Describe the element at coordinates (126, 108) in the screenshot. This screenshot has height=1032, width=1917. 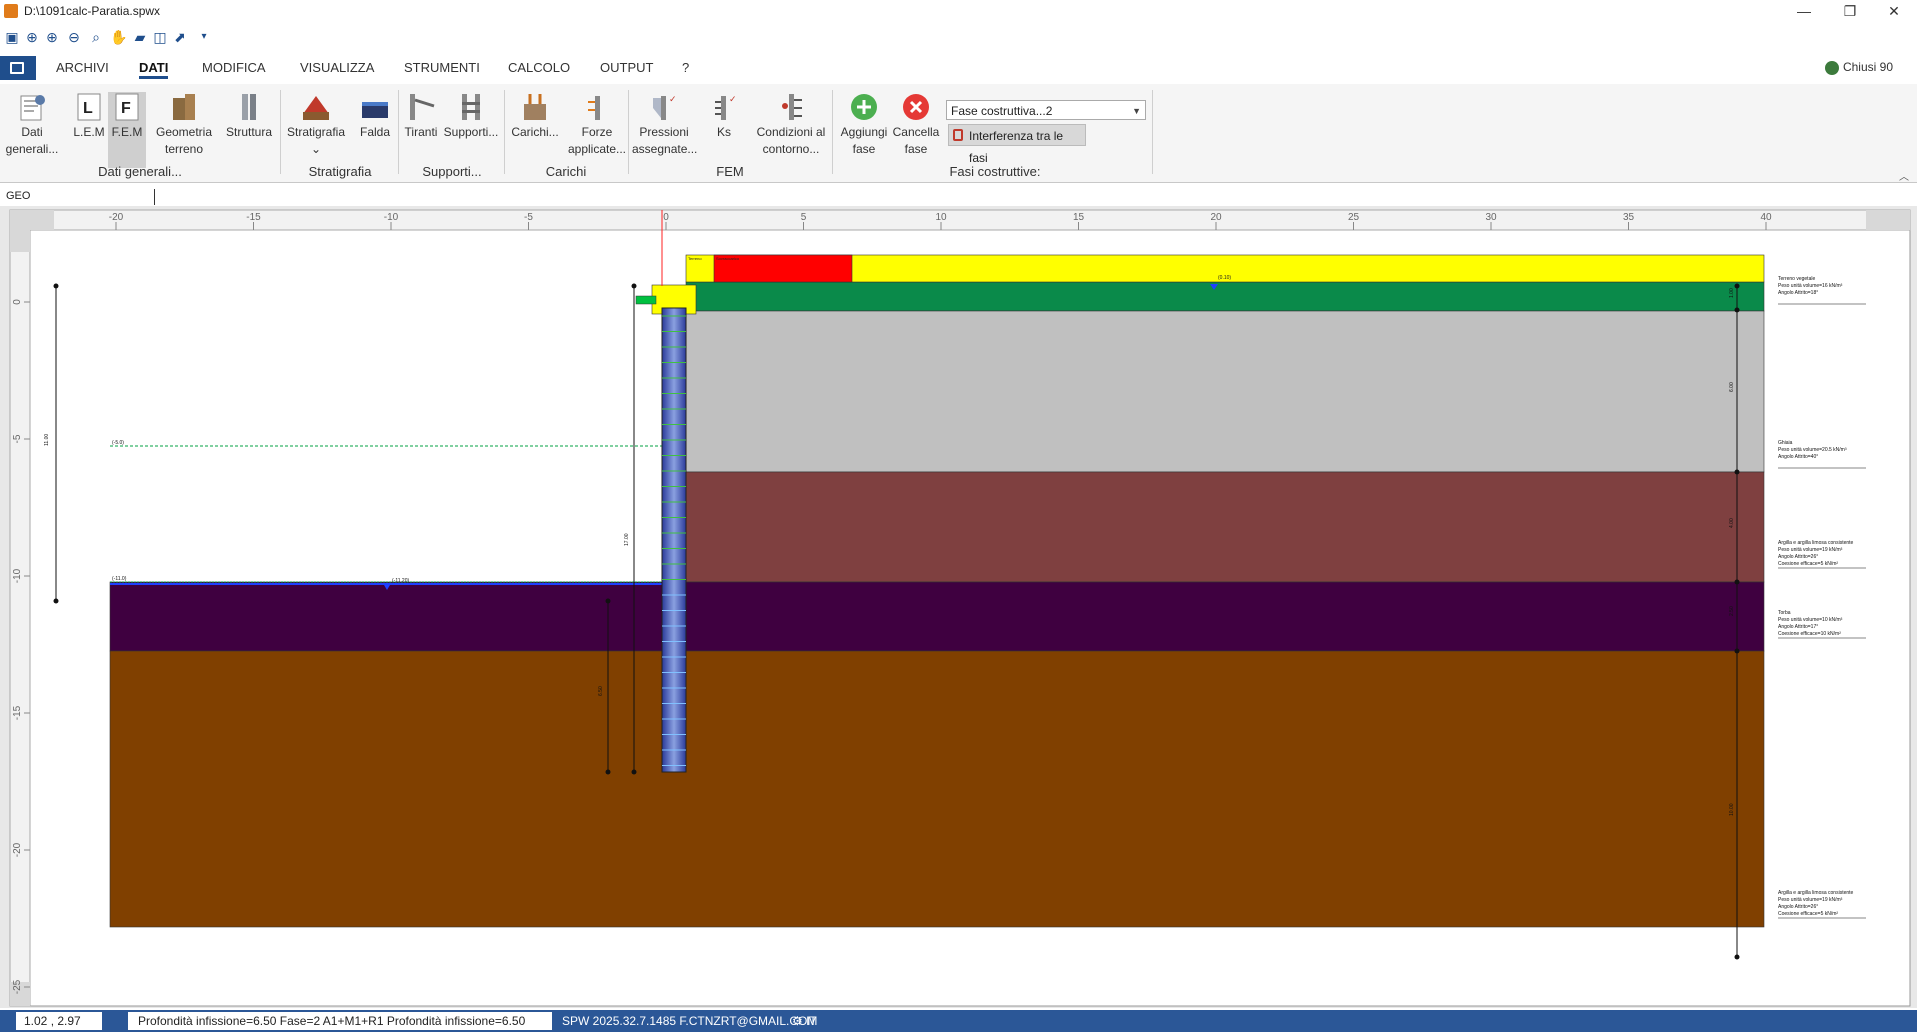
I see `svg-text: F` at that location.